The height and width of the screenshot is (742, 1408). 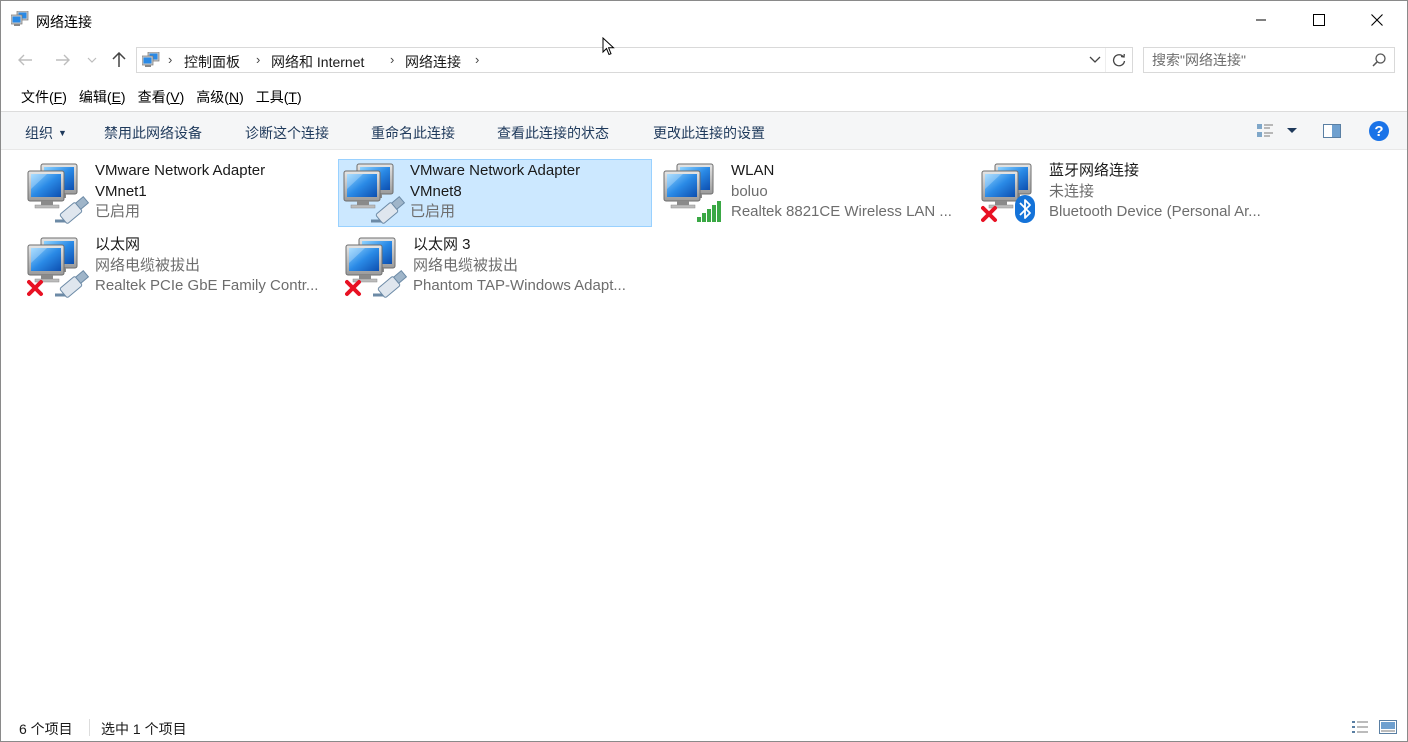 I want to click on maximize-icon, so click(x=1319, y=20).